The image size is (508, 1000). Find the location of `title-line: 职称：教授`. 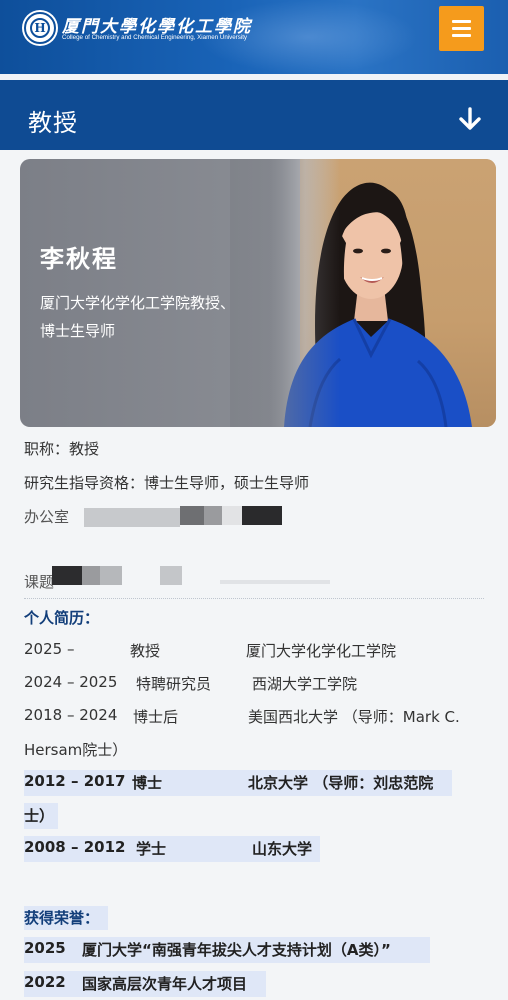

title-line: 职称：教授 is located at coordinates (62, 449).